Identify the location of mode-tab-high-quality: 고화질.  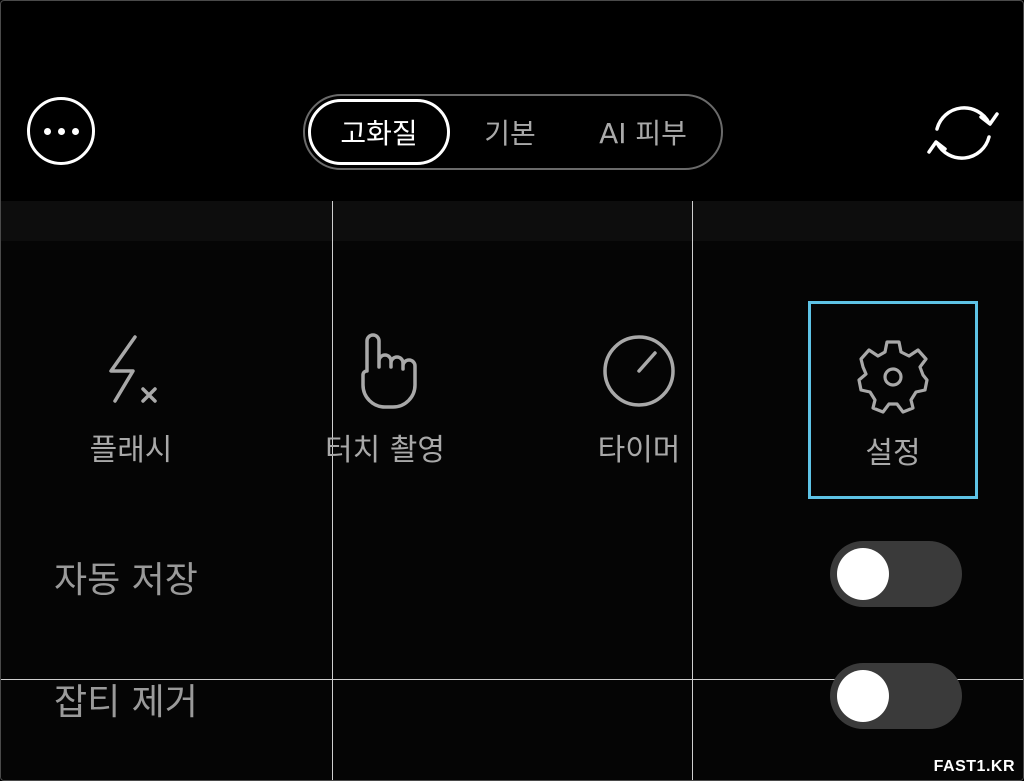
(379, 132).